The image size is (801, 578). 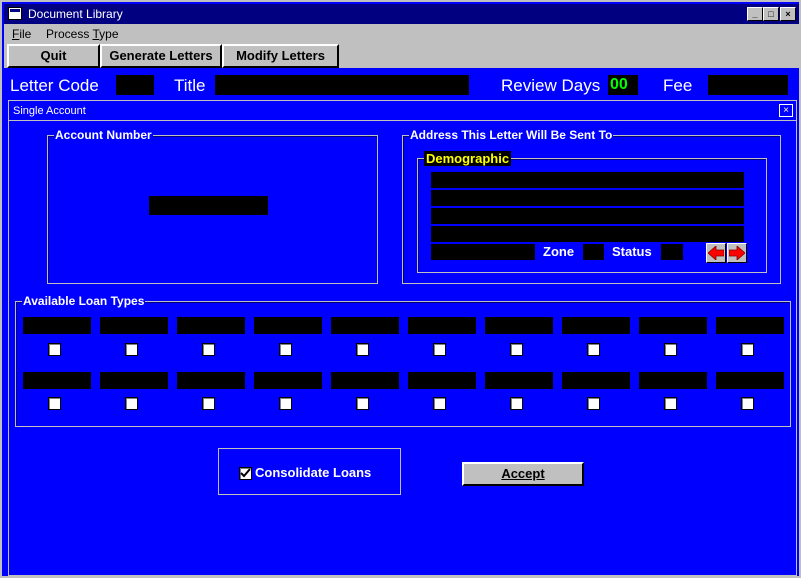 What do you see at coordinates (208, 205) in the screenshot?
I see `account-number-field` at bounding box center [208, 205].